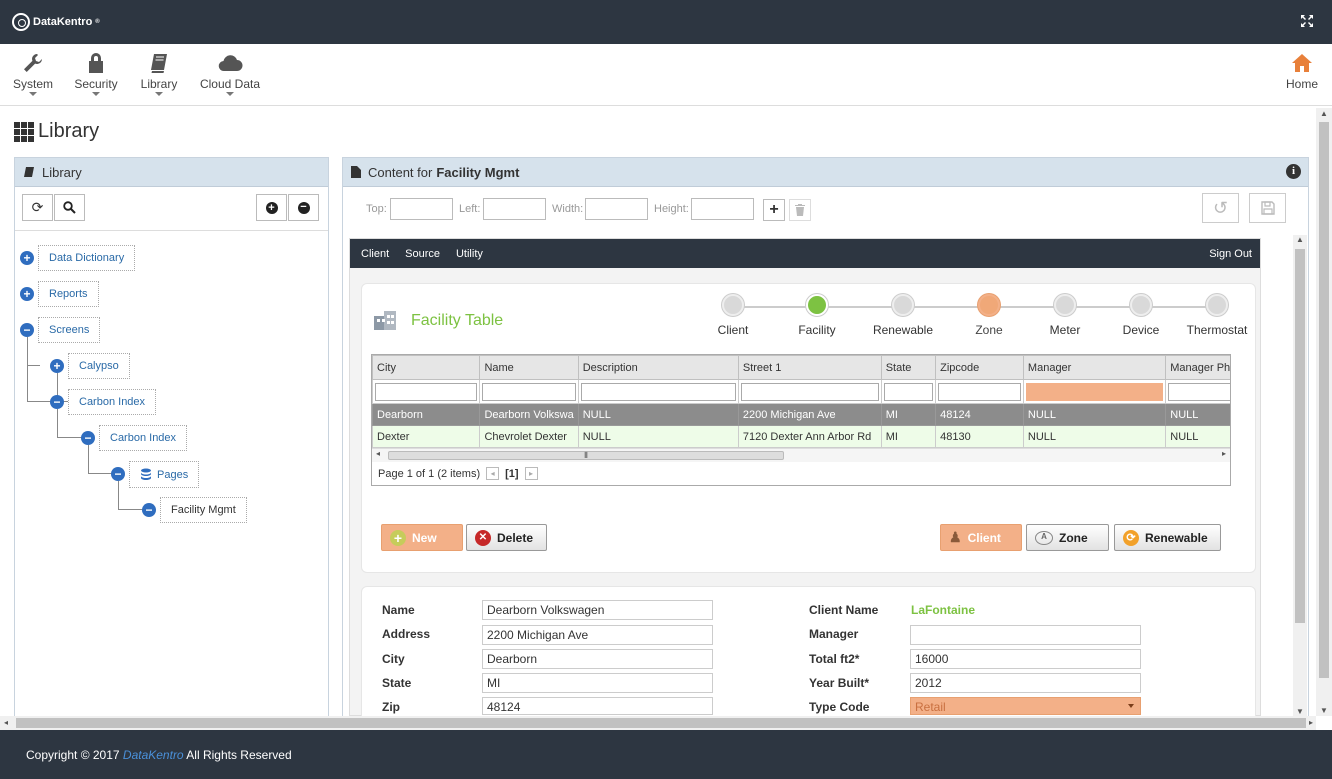 This screenshot has height=779, width=1332. Describe the element at coordinates (1094, 367) in the screenshot. I see `column-header: Manager` at that location.